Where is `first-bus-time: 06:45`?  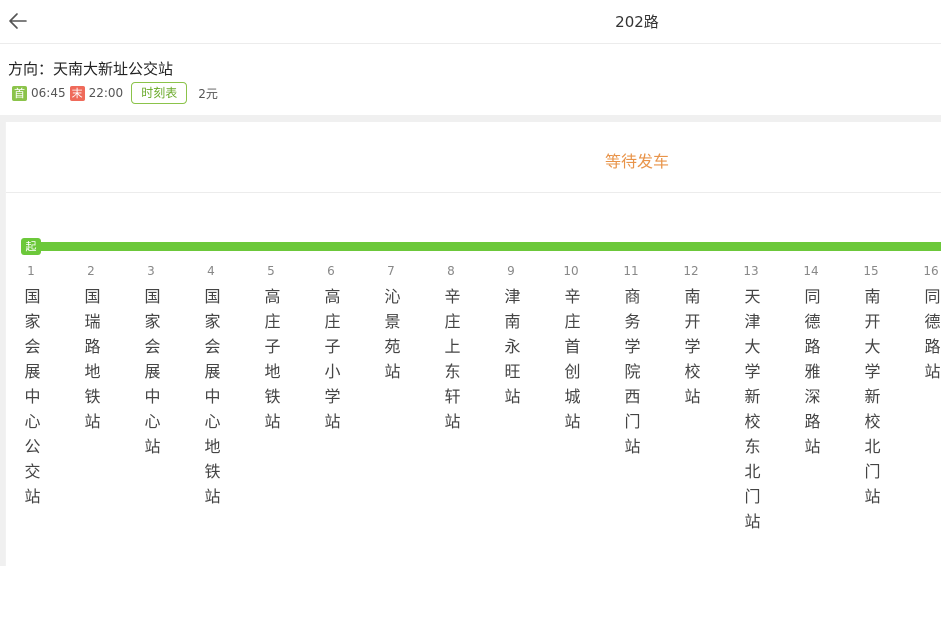
first-bus-time: 06:45 is located at coordinates (48, 93).